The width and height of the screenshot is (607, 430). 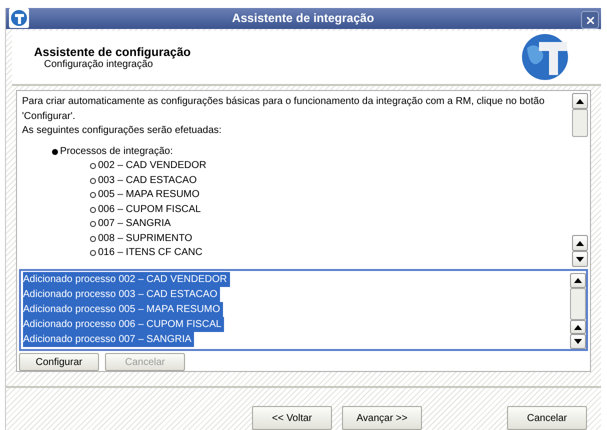 I want to click on close-icon, so click(x=590, y=20).